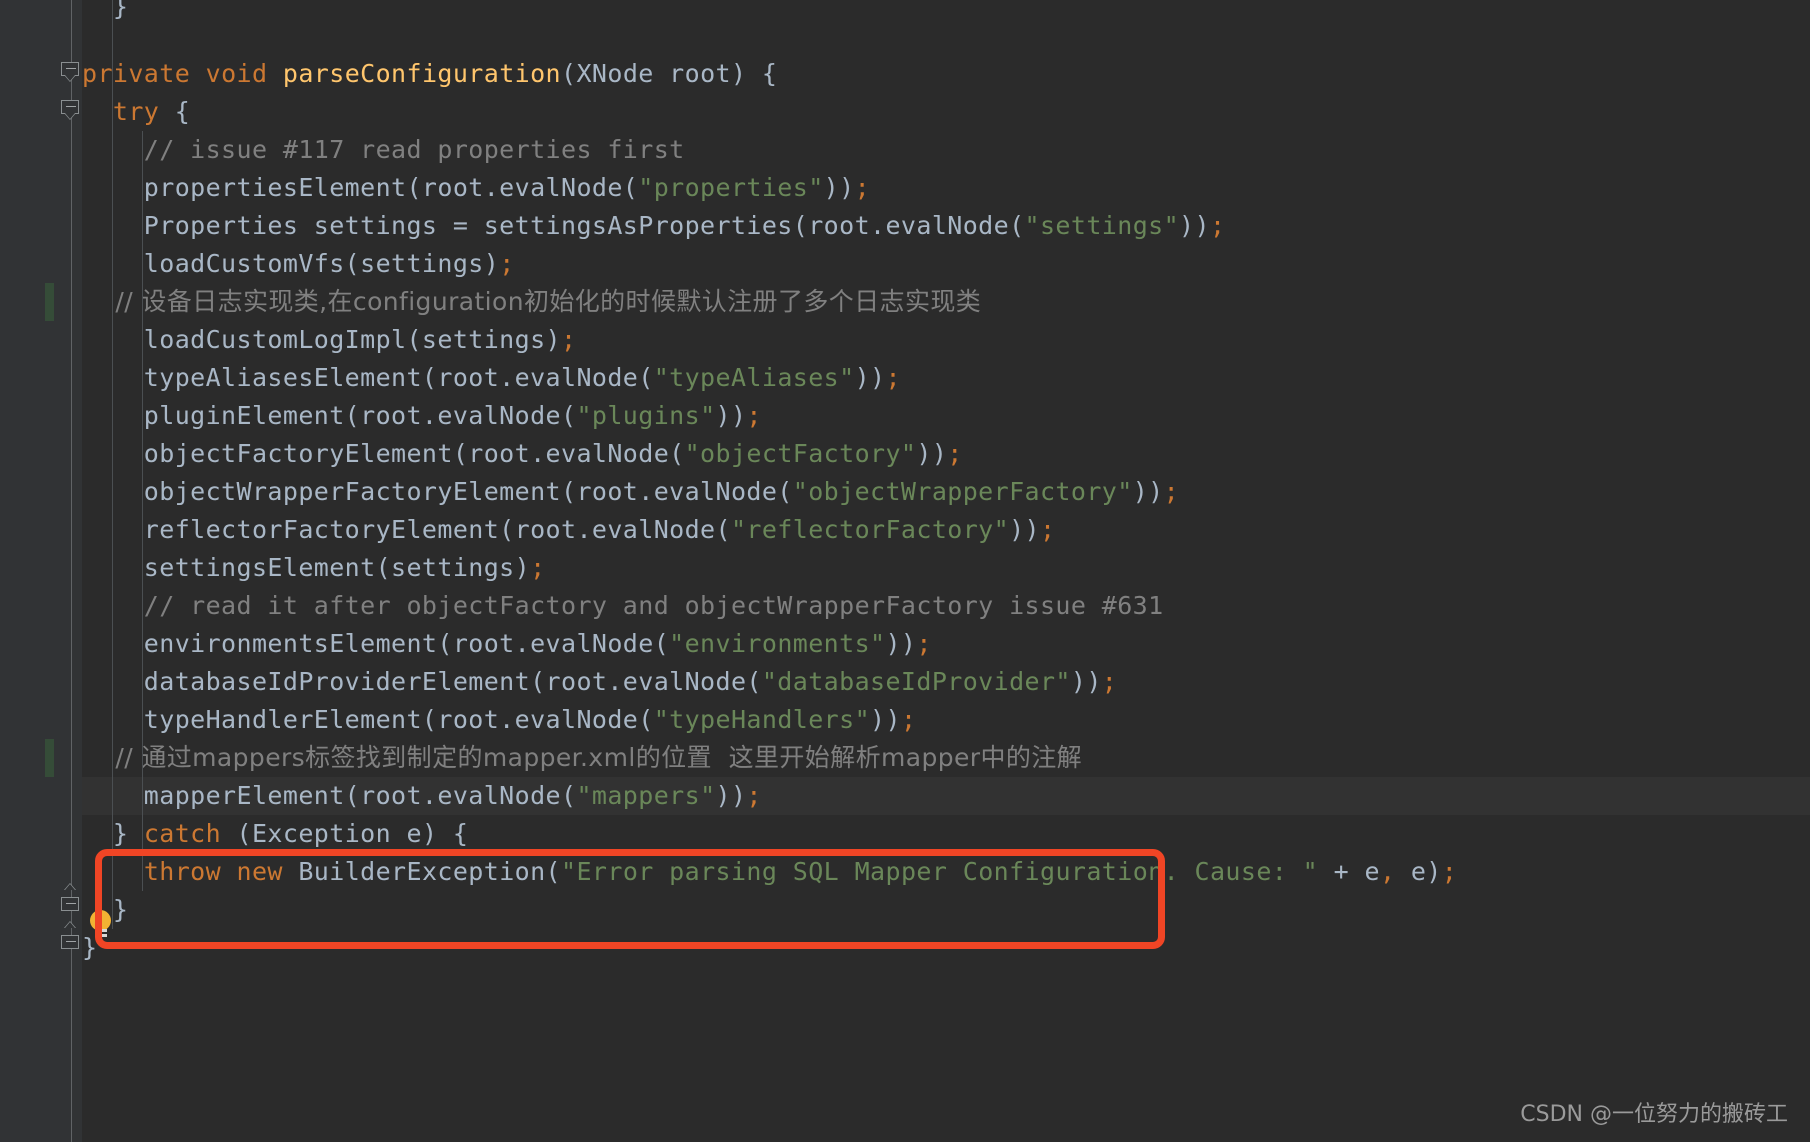  Describe the element at coordinates (946, 834) in the screenshot. I see `code-line: } catch (Exception e) {` at that location.